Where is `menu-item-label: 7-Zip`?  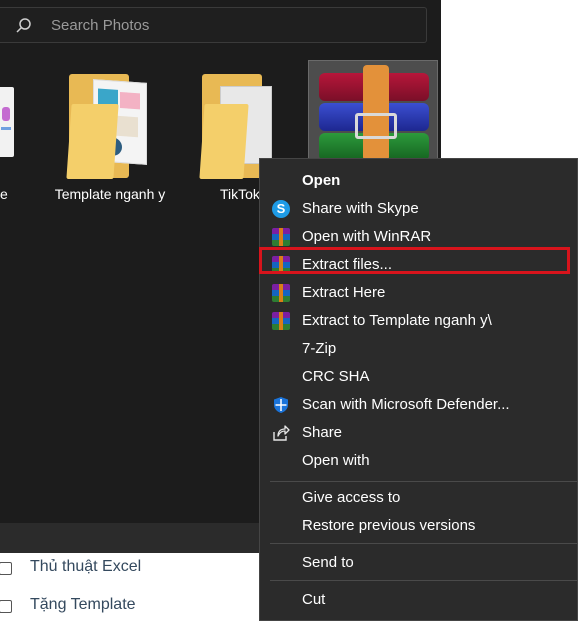 menu-item-label: 7-Zip is located at coordinates (319, 348).